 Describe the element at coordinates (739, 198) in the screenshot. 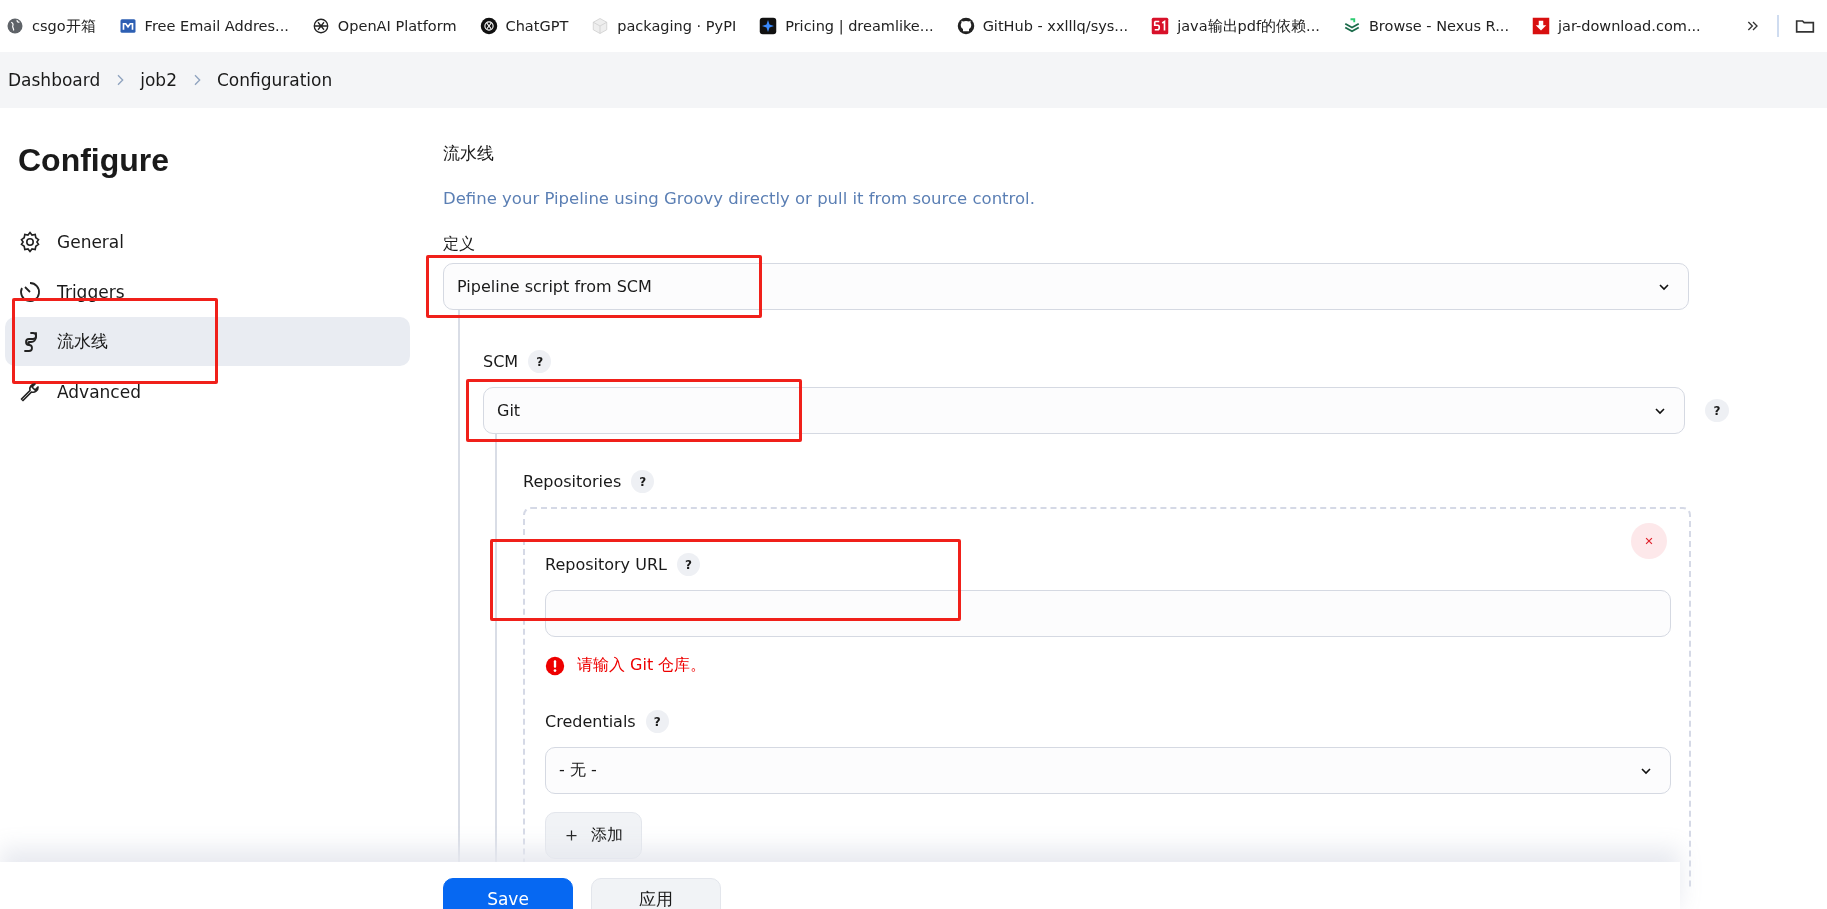

I see `section-description: Define your Pipeline using Groovy directly or pull it from source control.` at that location.